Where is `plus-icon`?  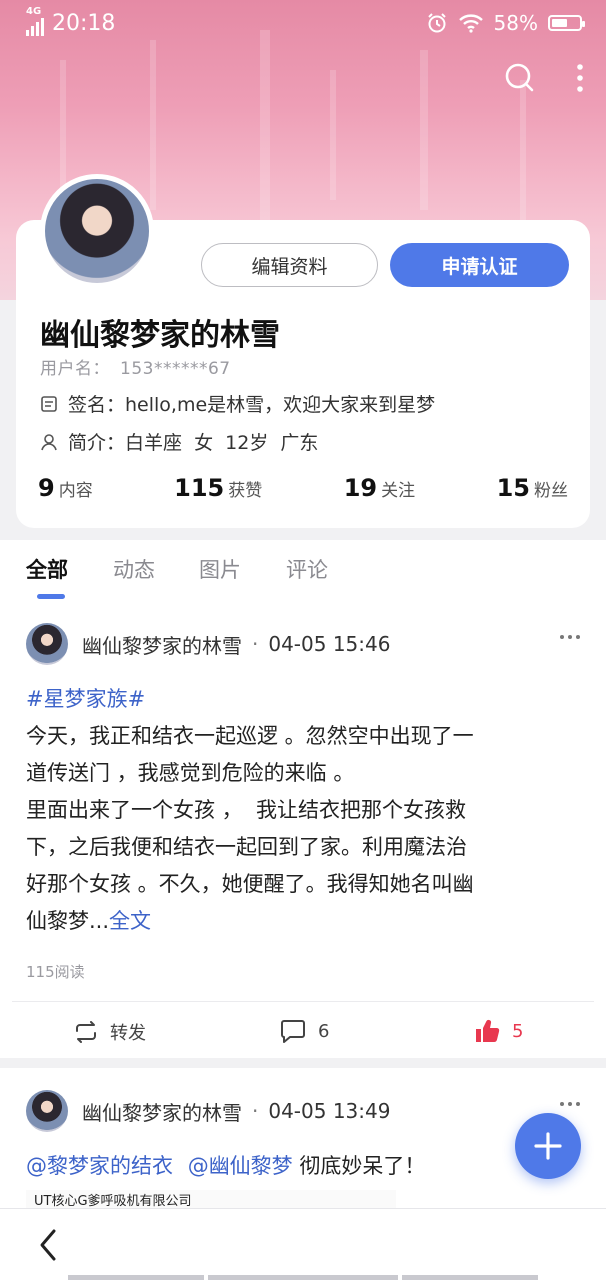
plus-icon is located at coordinates (548, 1146).